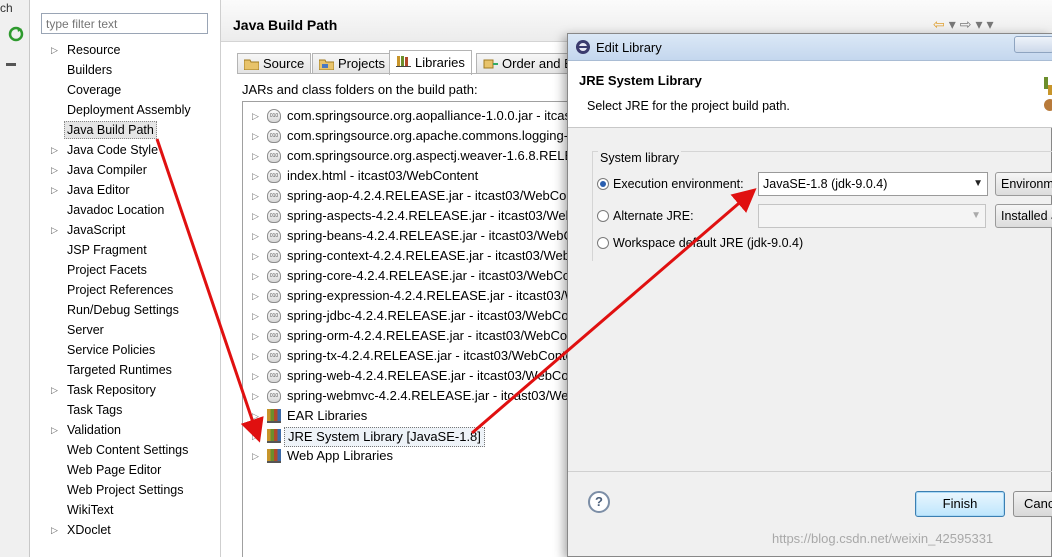  What do you see at coordinates (352, 63) in the screenshot?
I see `tab-projects: Projects` at bounding box center [352, 63].